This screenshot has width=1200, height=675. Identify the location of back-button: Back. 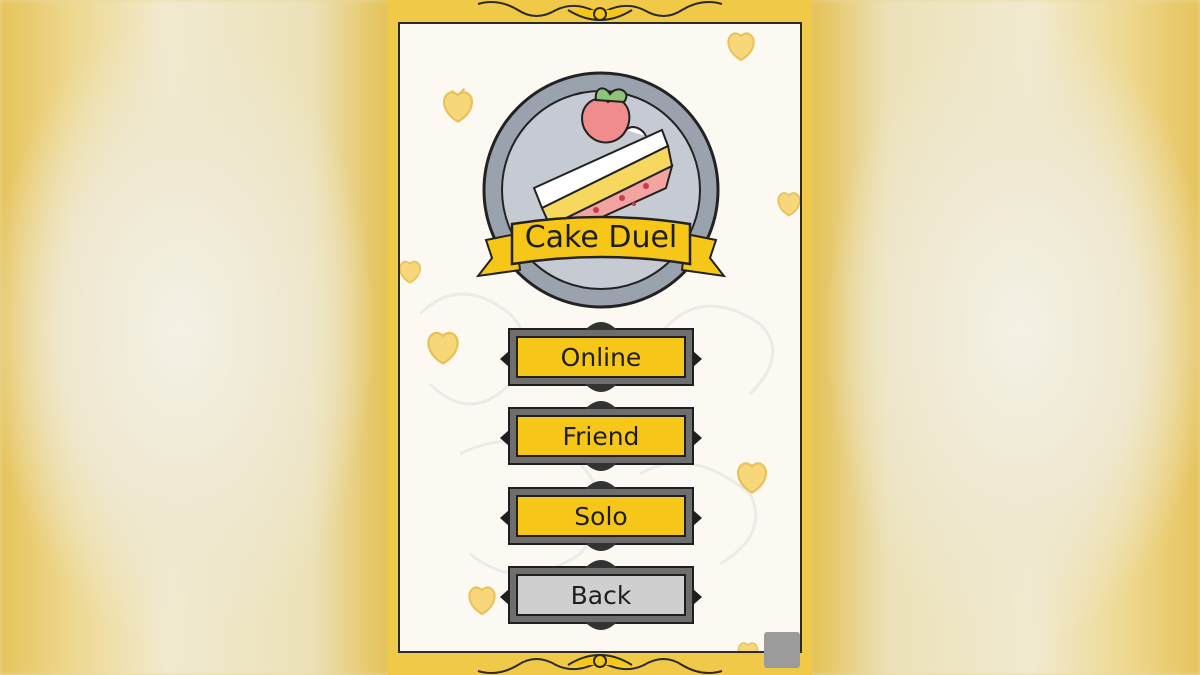
(601, 595).